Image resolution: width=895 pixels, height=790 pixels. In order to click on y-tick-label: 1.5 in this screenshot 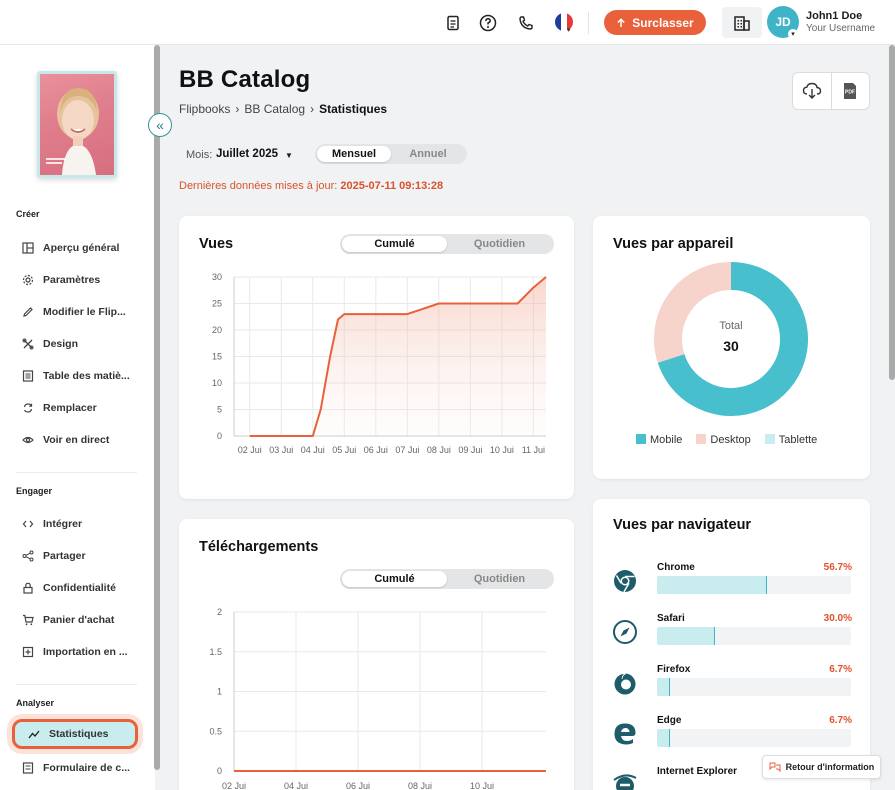, I will do `click(215, 652)`.